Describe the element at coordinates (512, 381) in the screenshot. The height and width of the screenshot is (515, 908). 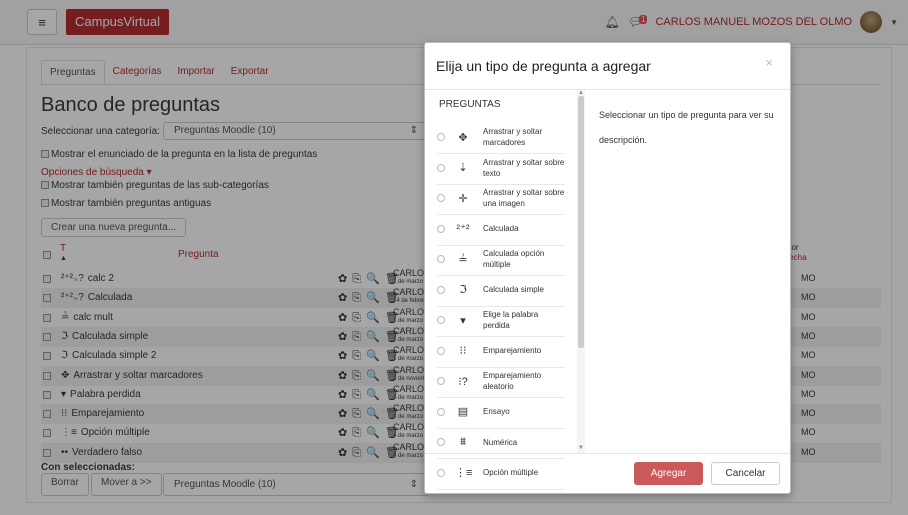
I see `question-type-label: Emparejamiento aleatorio` at that location.